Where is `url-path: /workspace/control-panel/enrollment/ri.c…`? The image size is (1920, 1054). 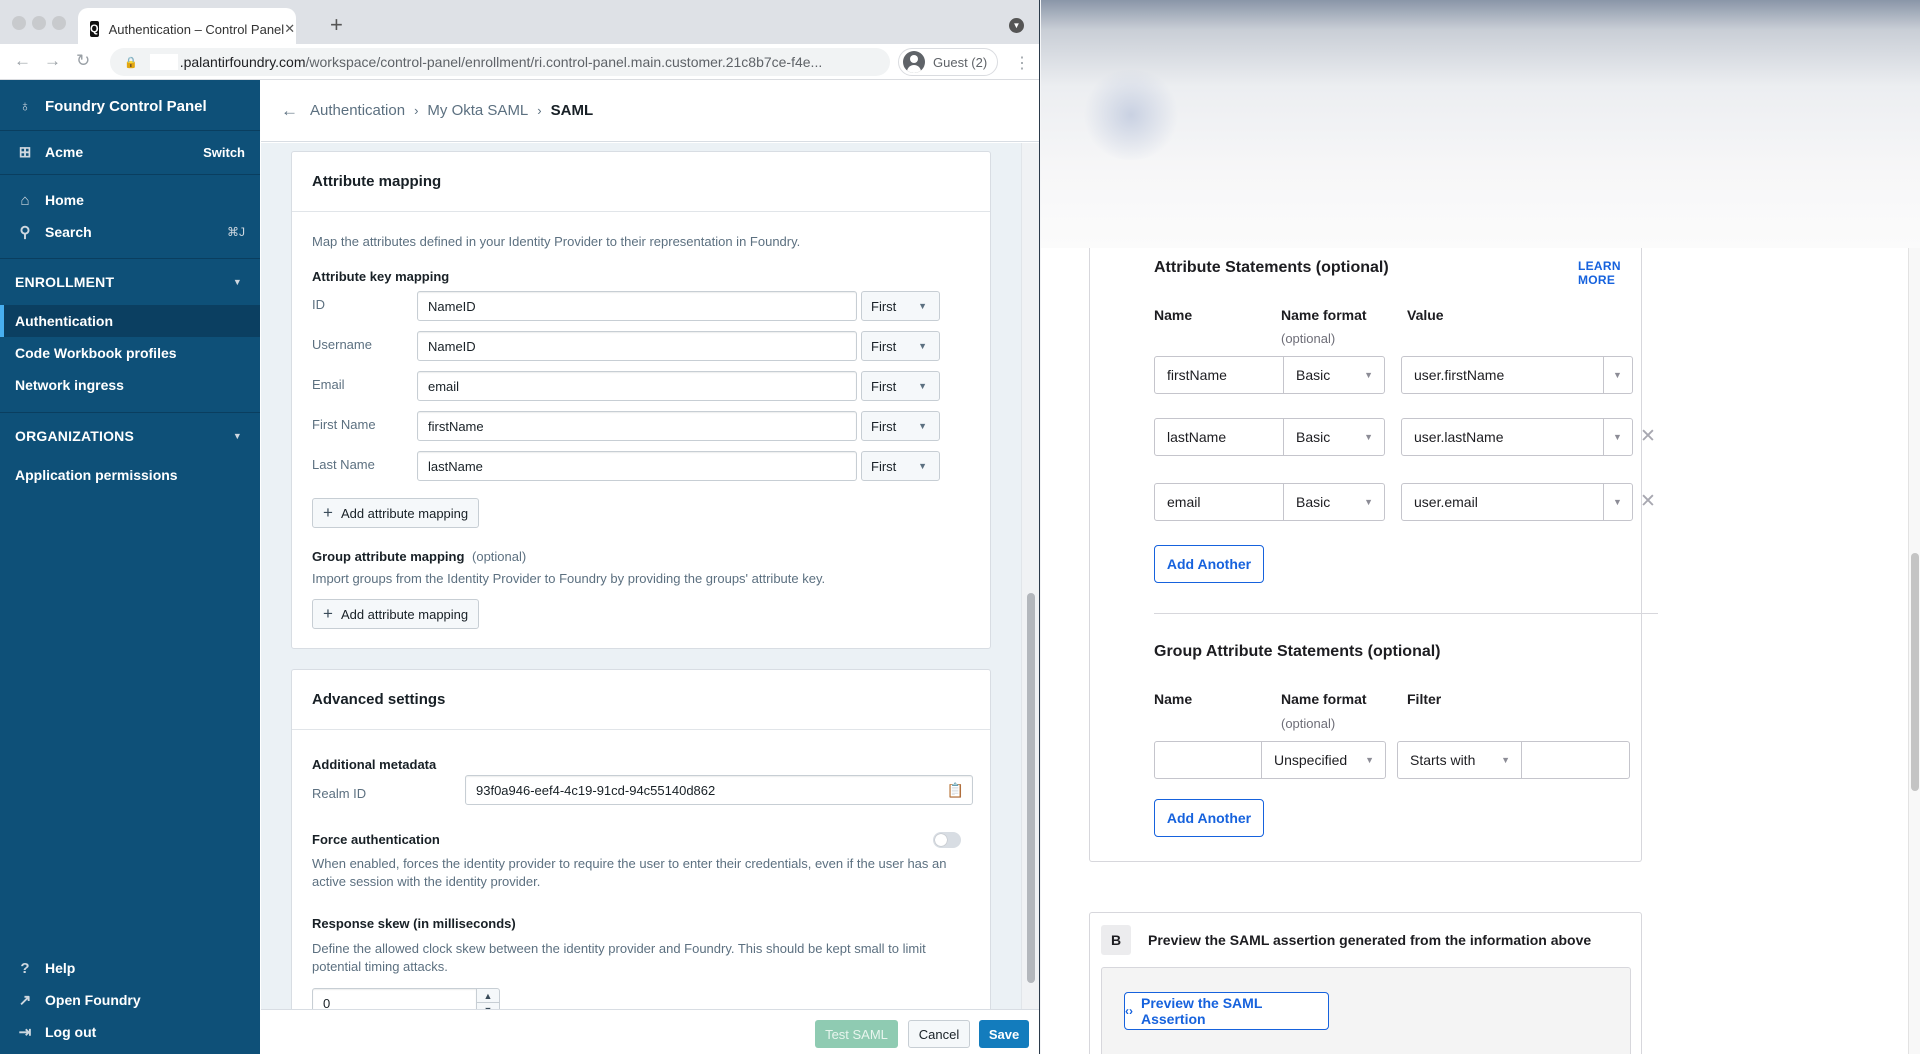
url-path: /workspace/control-panel/enrollment/ri.c… is located at coordinates (564, 62).